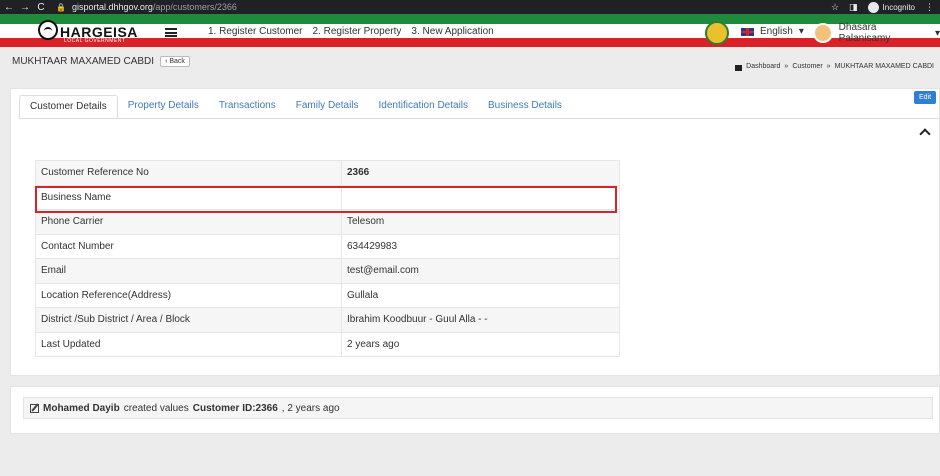 The image size is (940, 476). I want to click on activity-action: created values, so click(156, 408).